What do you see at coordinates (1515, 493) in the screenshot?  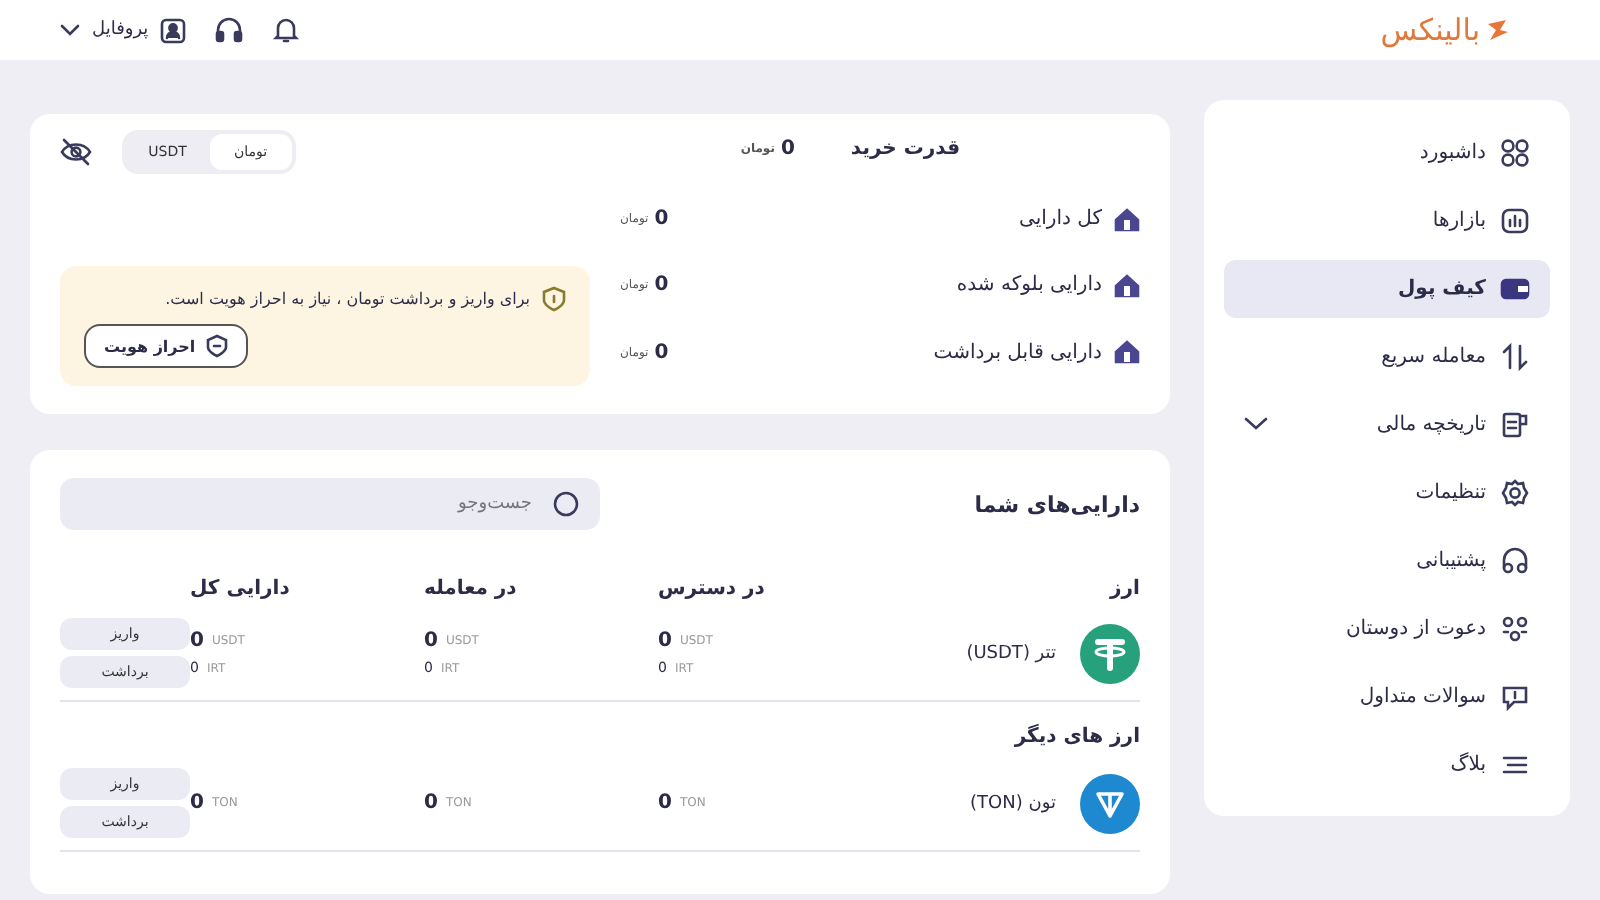 I see `settings-icon` at bounding box center [1515, 493].